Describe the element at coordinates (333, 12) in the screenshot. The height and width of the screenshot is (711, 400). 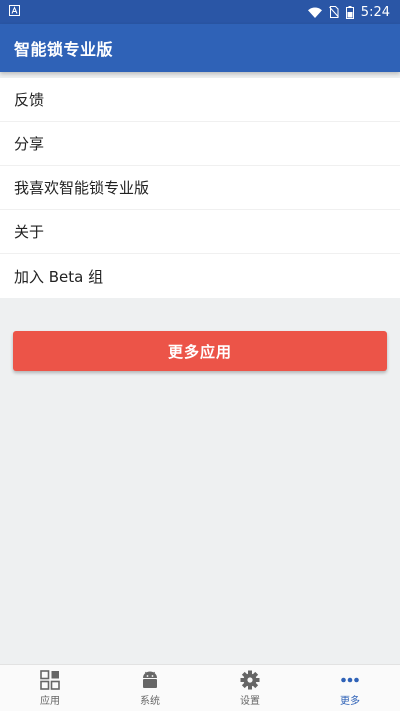
I see `no-sim-icon` at that location.